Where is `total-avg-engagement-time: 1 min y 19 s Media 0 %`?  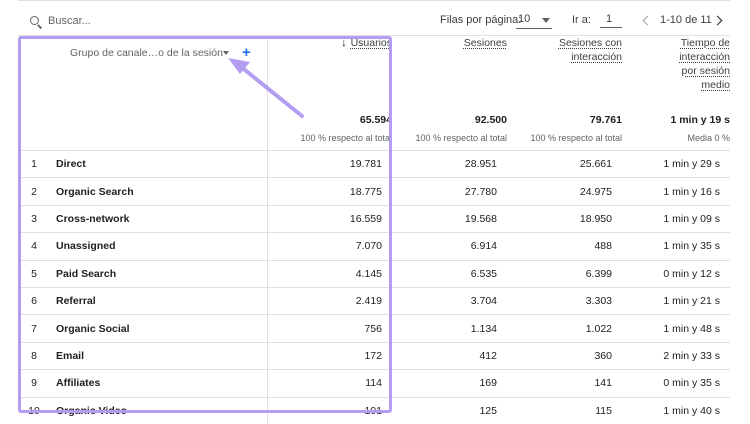 total-avg-engagement-time: 1 min y 19 s Media 0 % is located at coordinates (676, 132).